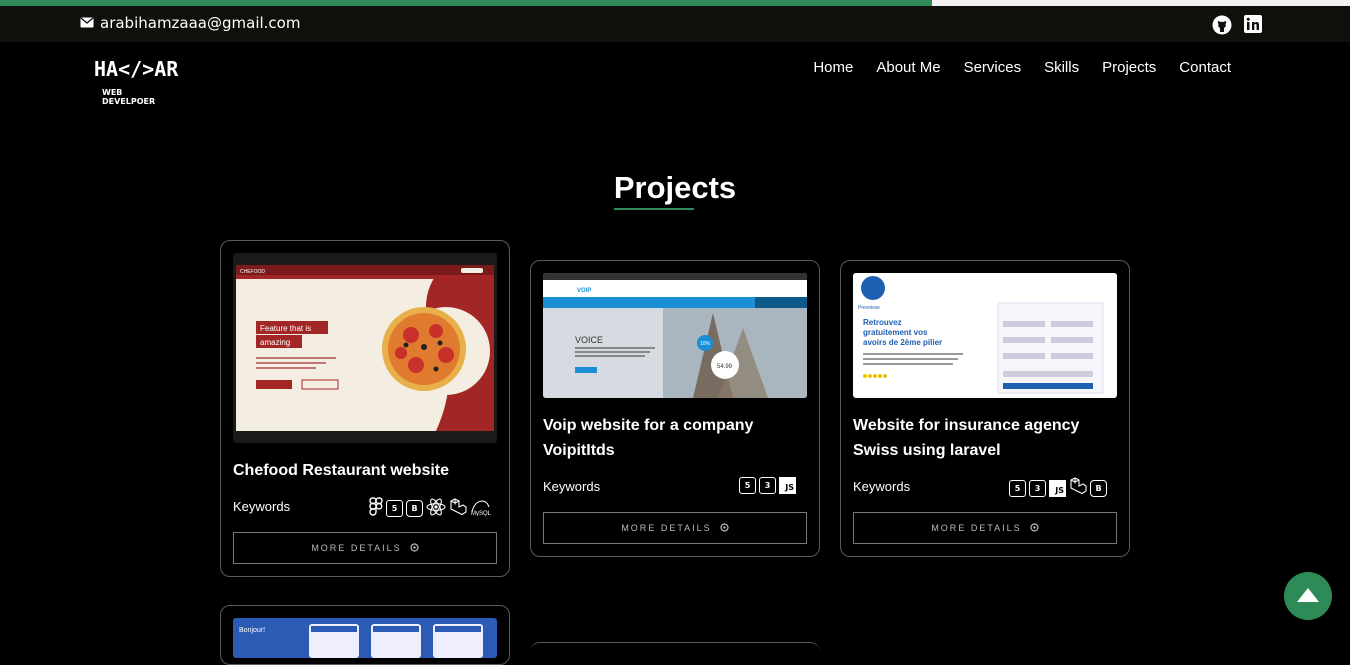  Describe the element at coordinates (993, 67) in the screenshot. I see `nav-services: Services` at that location.